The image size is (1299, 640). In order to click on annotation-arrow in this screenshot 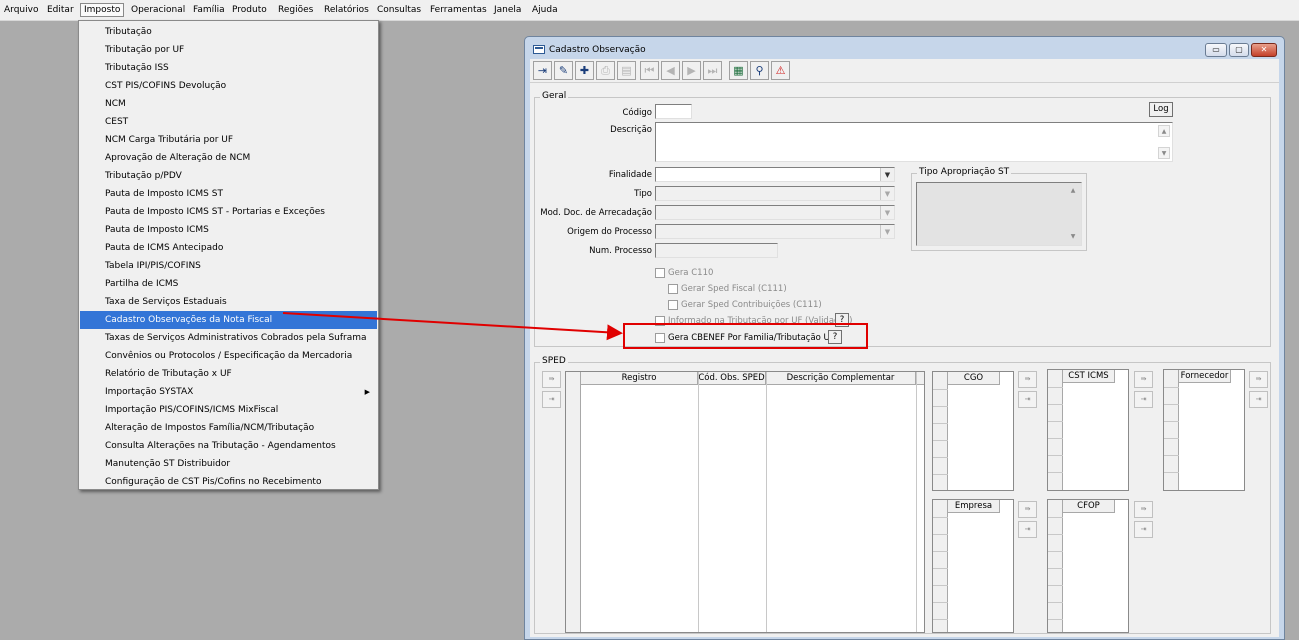, I will do `click(452, 326)`.